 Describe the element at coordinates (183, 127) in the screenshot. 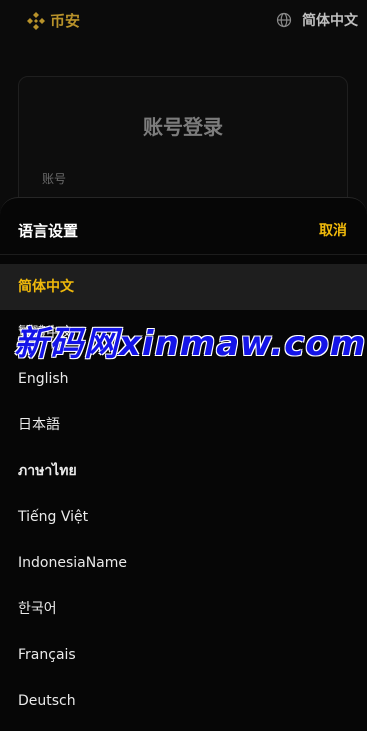

I see `login-title: 账号登录` at that location.